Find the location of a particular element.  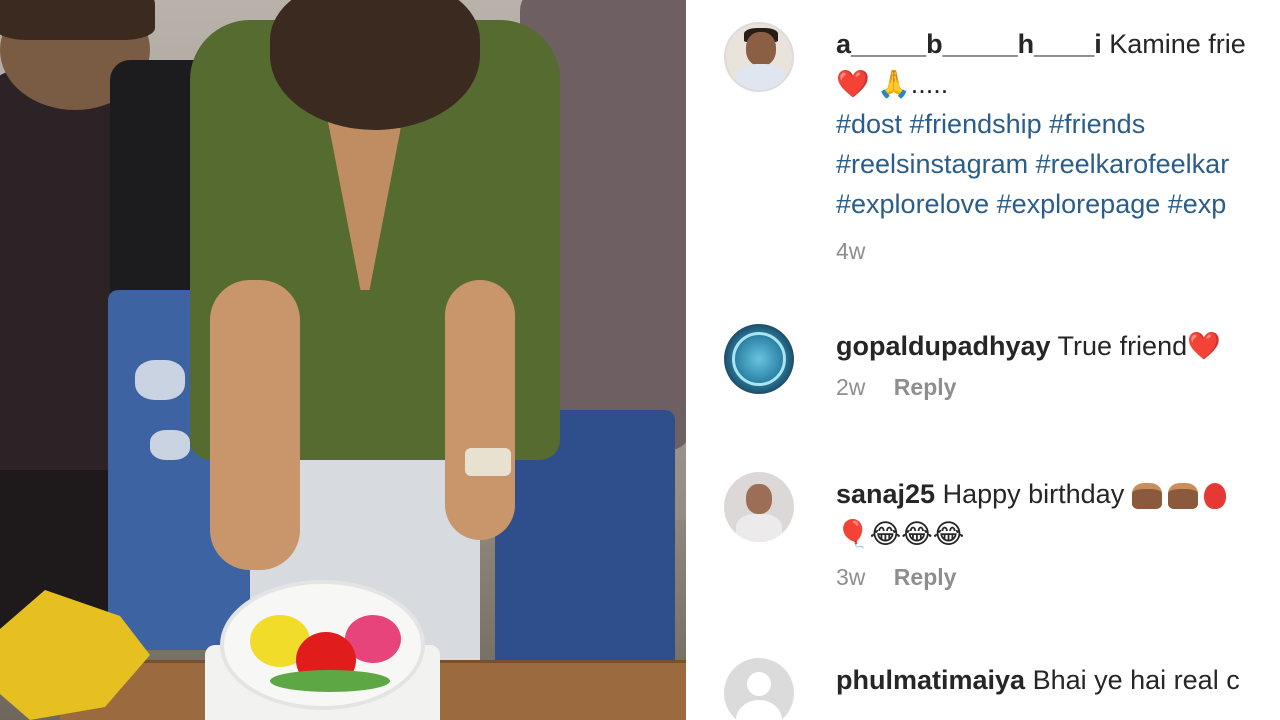

comment-text: Happy birthday is located at coordinates (1033, 494).